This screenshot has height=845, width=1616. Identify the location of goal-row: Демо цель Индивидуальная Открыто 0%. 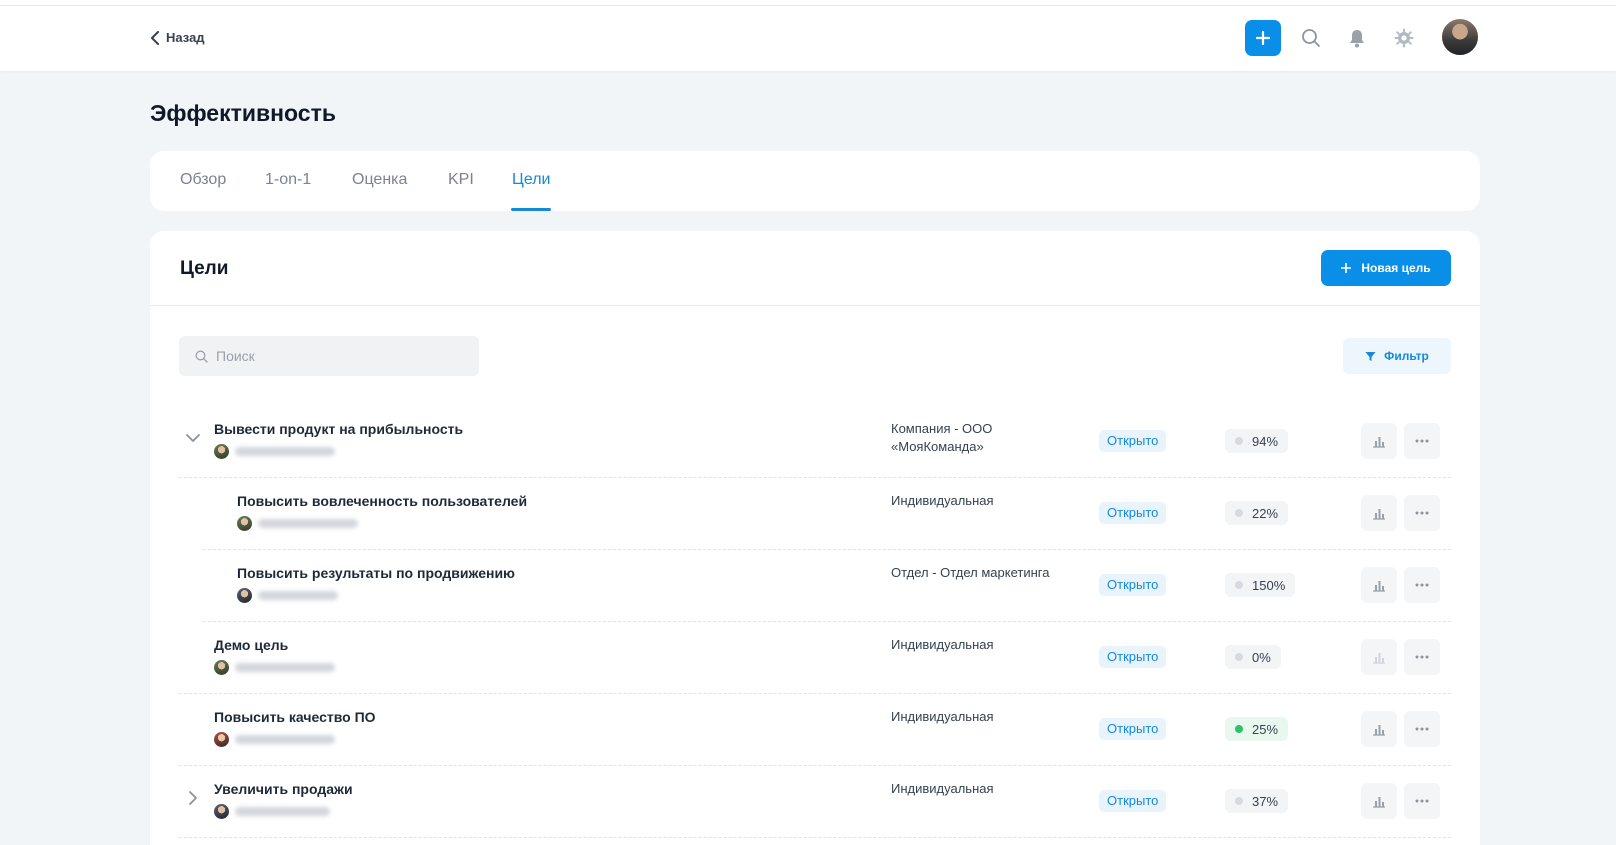
(815, 658).